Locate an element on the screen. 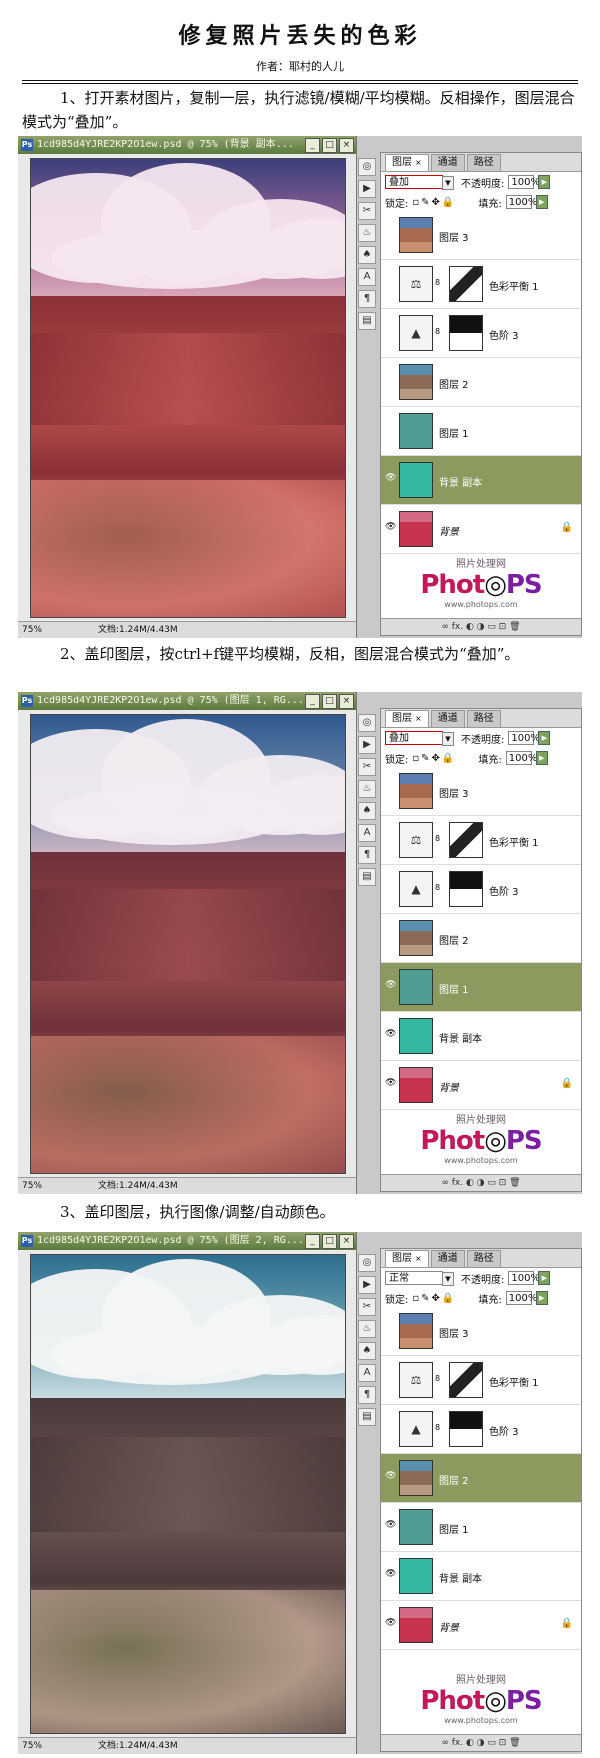 Image resolution: width=600 pixels, height=1758 pixels. layer-row: 图层 1 is located at coordinates (481, 431).